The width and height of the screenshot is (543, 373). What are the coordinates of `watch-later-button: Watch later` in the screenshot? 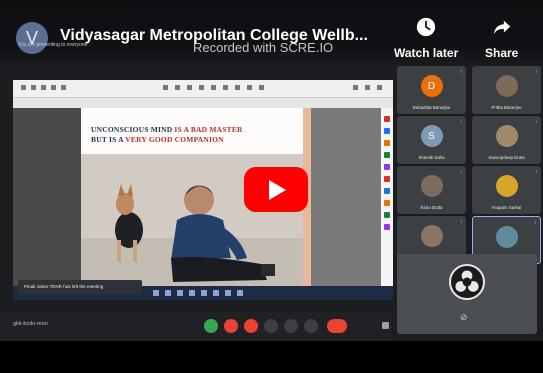 It's located at (426, 38).